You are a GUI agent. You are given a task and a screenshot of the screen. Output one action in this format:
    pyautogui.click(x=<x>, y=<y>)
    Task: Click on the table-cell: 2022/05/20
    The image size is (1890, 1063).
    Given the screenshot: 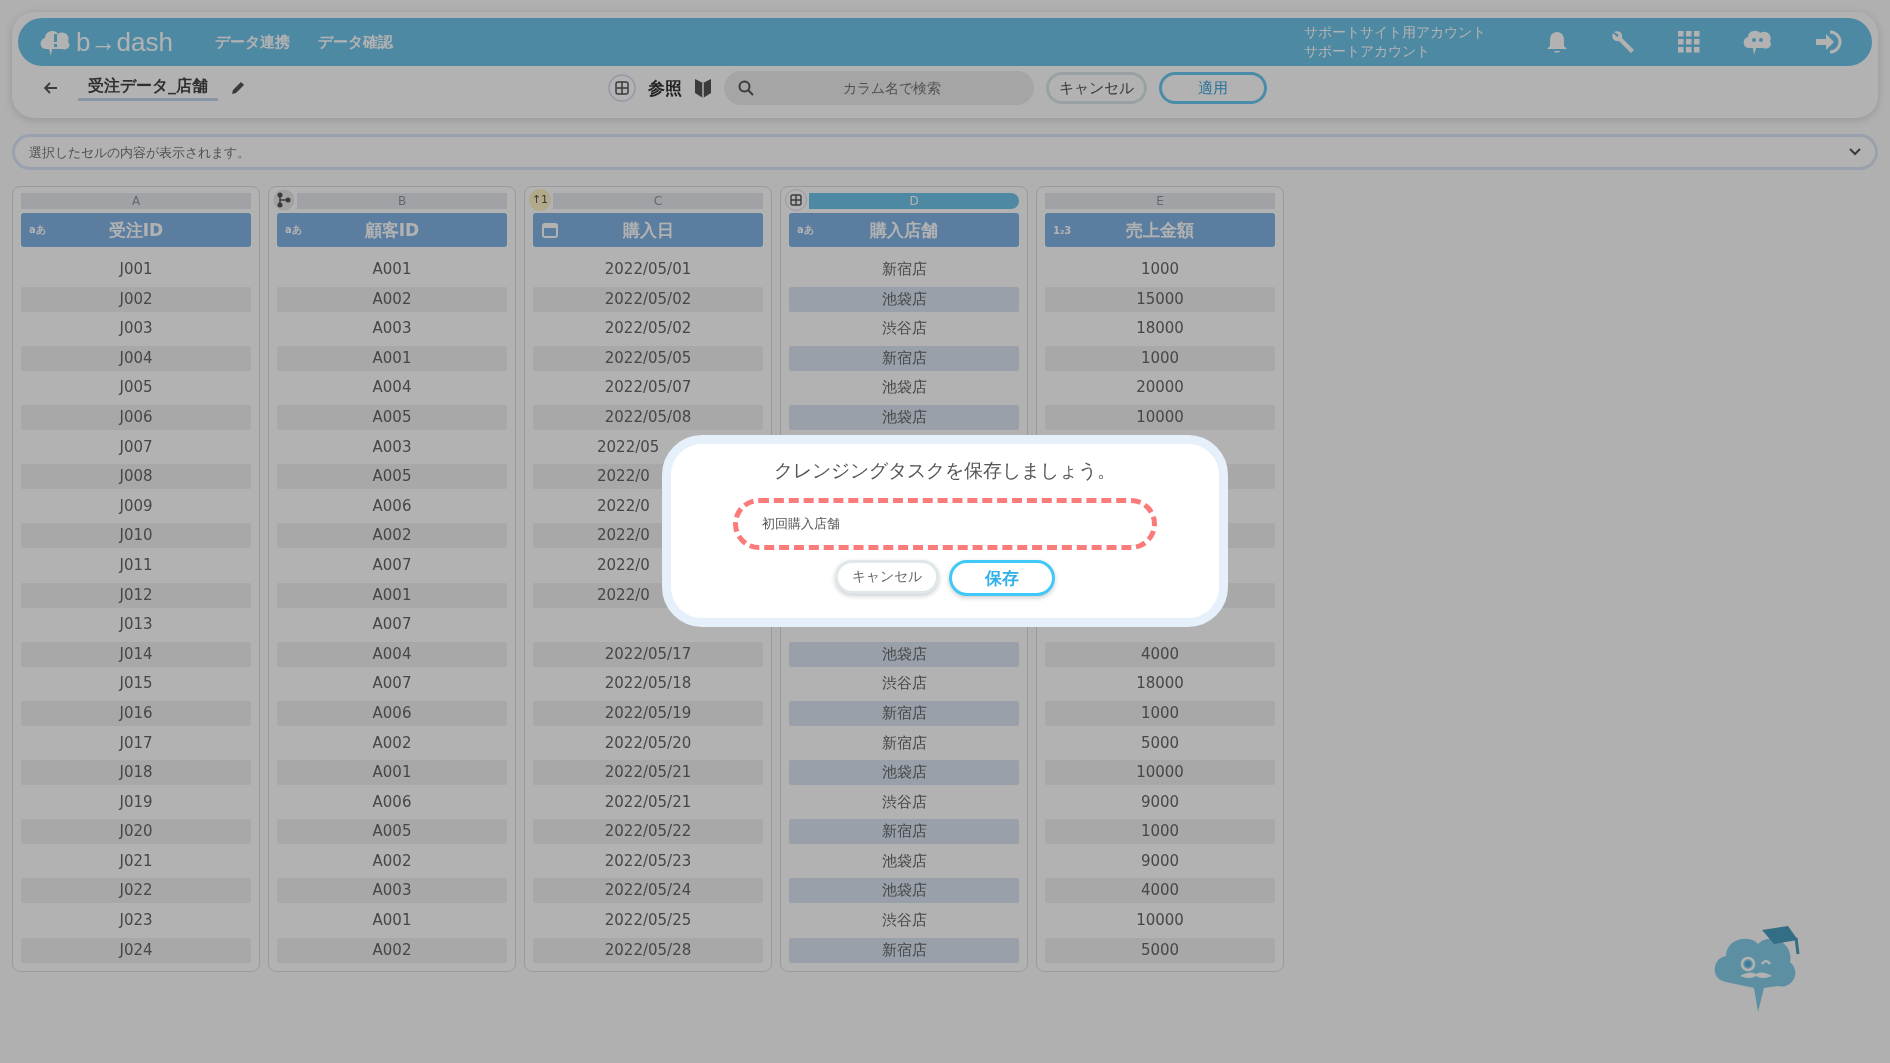 What is the action you would take?
    pyautogui.click(x=648, y=743)
    